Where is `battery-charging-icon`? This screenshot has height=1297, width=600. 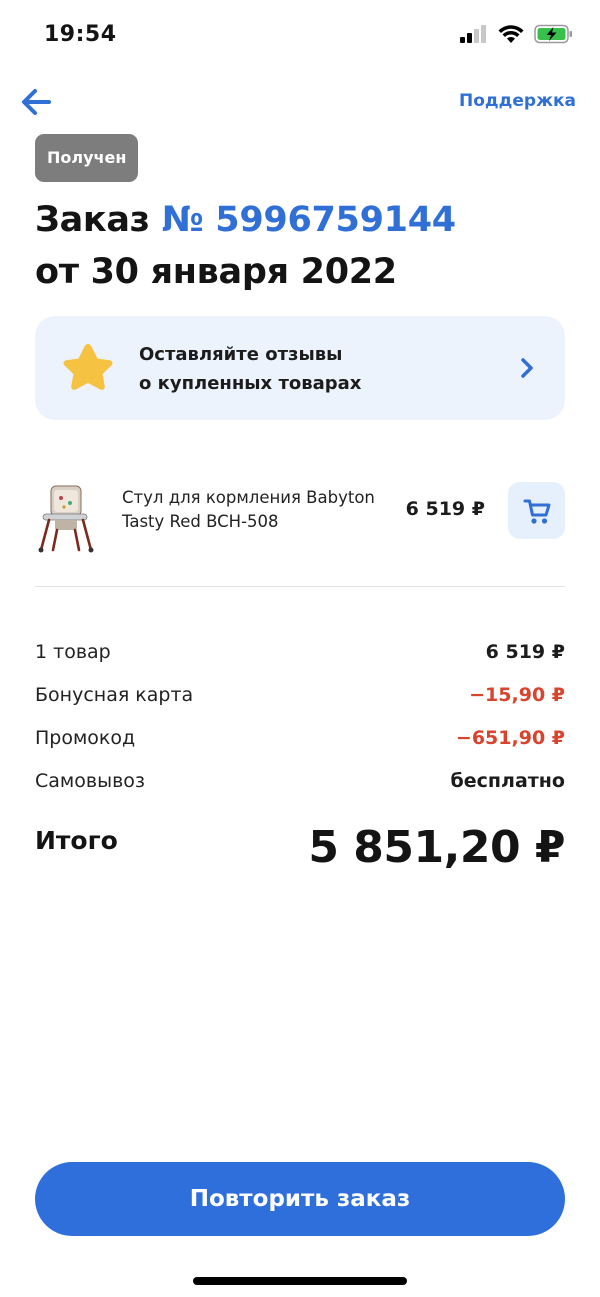 battery-charging-icon is located at coordinates (553, 34).